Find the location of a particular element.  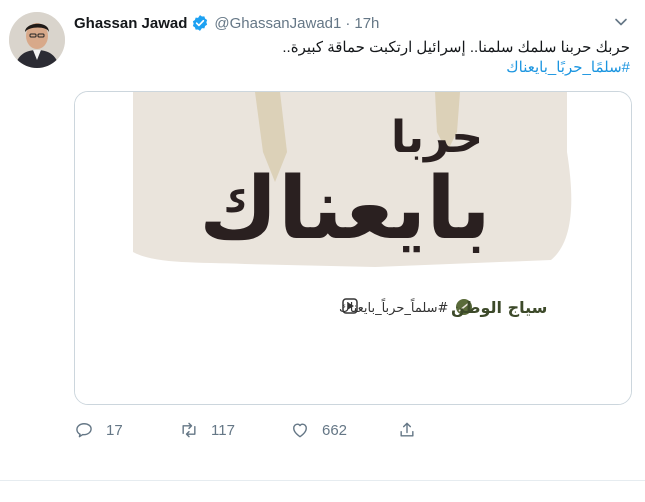

avatar-photo is located at coordinates (37, 40).